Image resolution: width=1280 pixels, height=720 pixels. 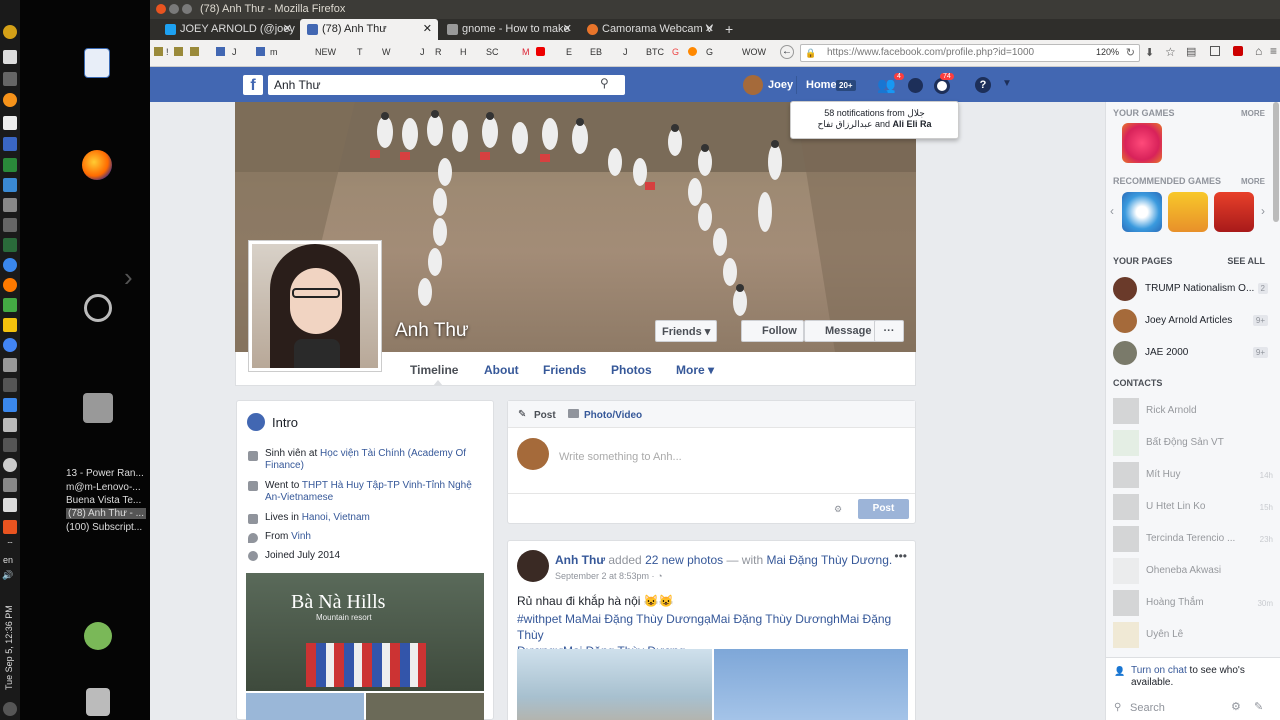 I want to click on tab-gnome: gnome - How to make ✕, so click(x=509, y=29).